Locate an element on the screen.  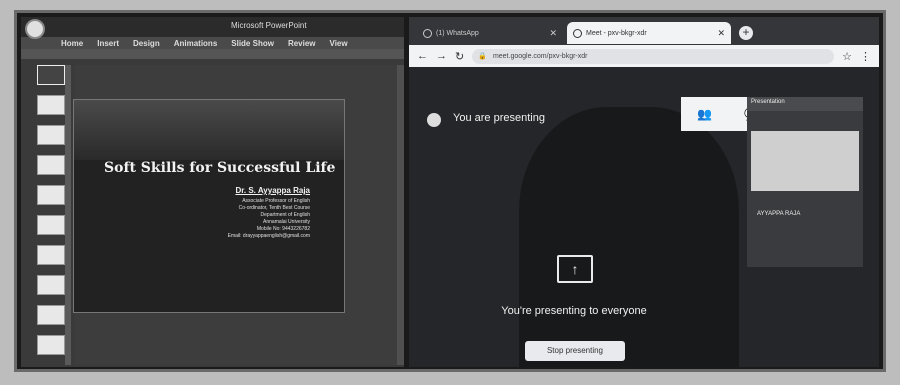
browser-toolbar: ← → ↻ 🔒 meet.google.com/pxv-bkgr-xdr ☆ ⋮ is located at coordinates (644, 56).